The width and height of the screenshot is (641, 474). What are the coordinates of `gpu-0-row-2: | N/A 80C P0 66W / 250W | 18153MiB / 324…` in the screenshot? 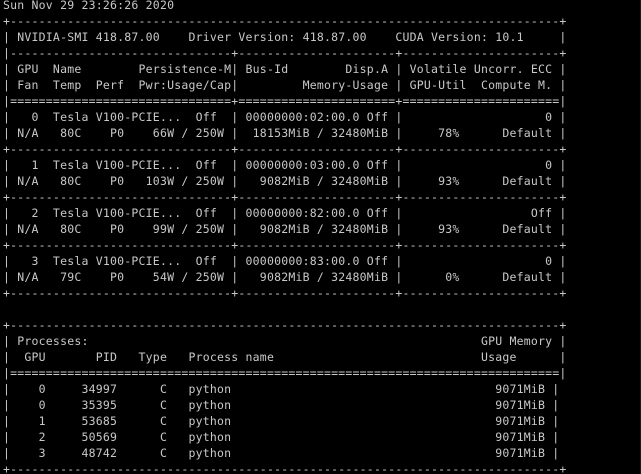 It's located at (285, 133).